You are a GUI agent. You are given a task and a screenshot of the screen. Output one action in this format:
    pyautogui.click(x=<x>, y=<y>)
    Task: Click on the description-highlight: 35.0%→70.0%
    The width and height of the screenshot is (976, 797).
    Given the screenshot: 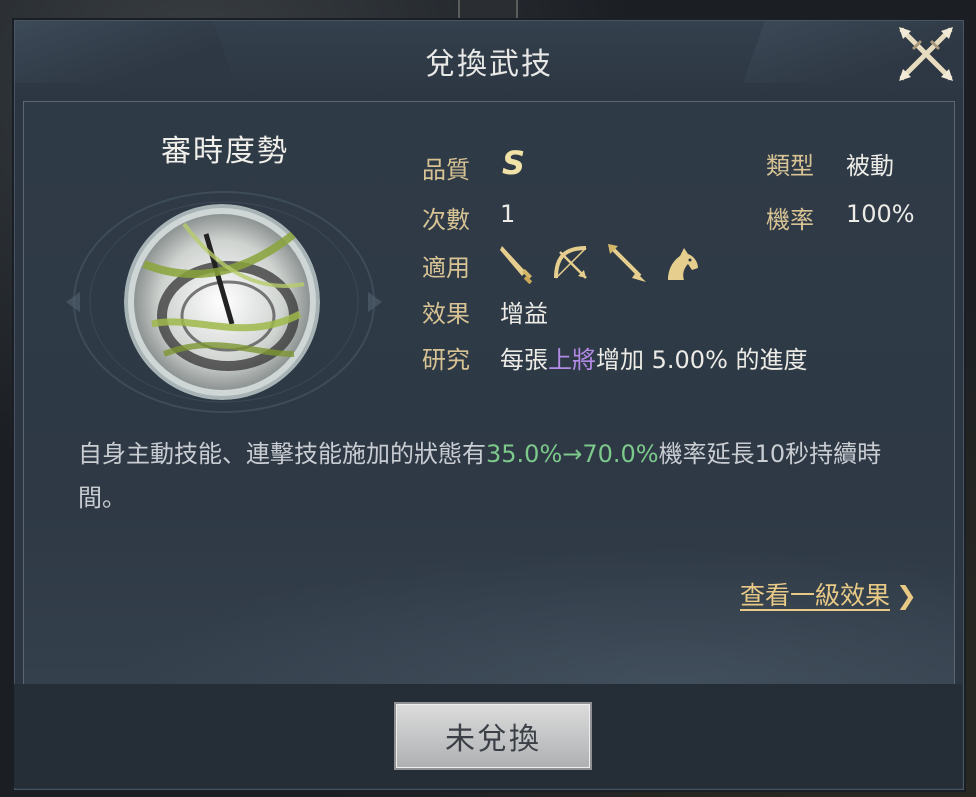 What is the action you would take?
    pyautogui.click(x=572, y=454)
    